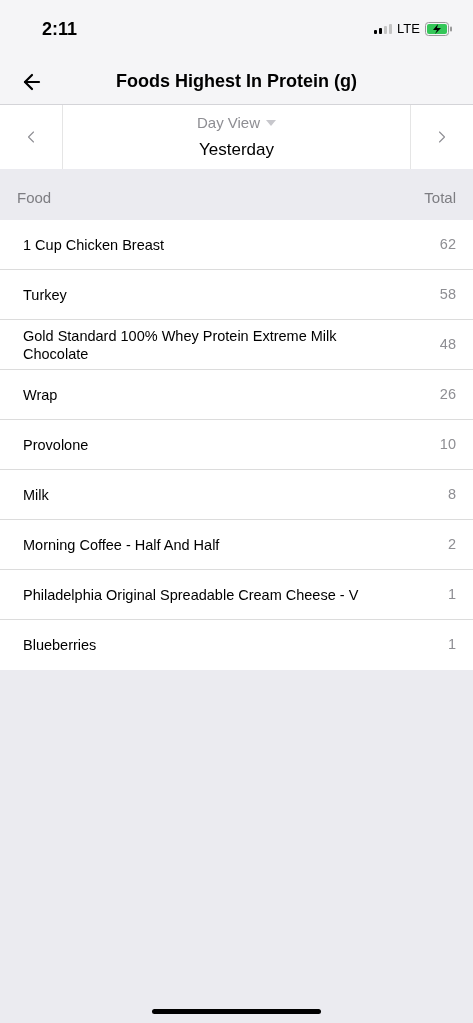  I want to click on food-name: Wrap, so click(40, 394).